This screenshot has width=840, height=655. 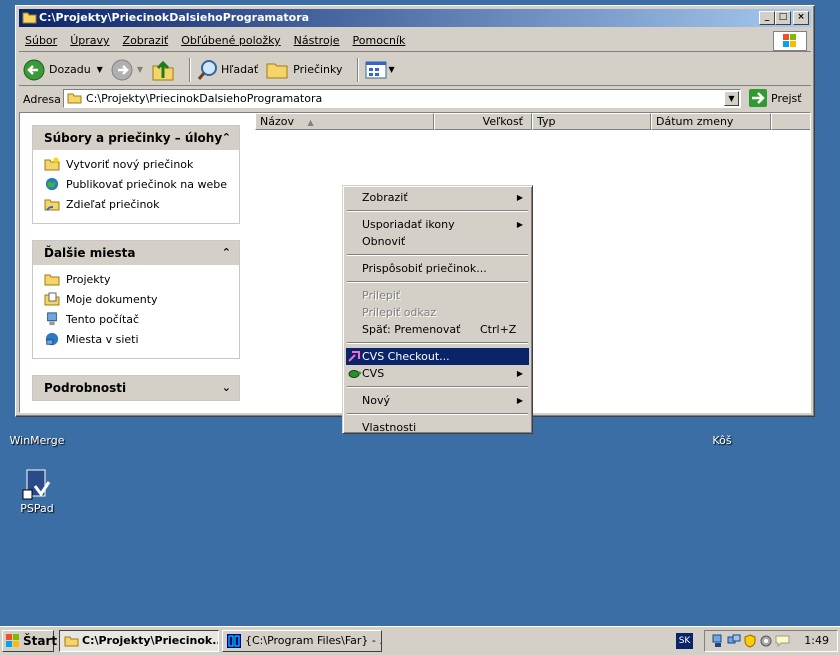 I want to click on views-icon, so click(x=376, y=69).